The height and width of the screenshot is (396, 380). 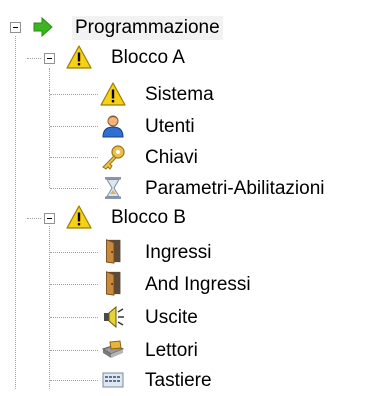 I want to click on tree-node-blocco-b: Blocco B, so click(x=130, y=219).